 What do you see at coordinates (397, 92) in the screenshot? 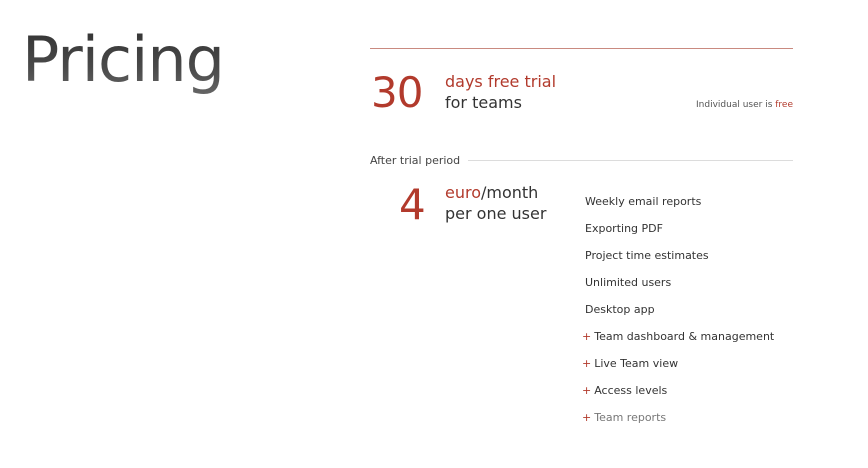
I see `trial-days-number: 30` at bounding box center [397, 92].